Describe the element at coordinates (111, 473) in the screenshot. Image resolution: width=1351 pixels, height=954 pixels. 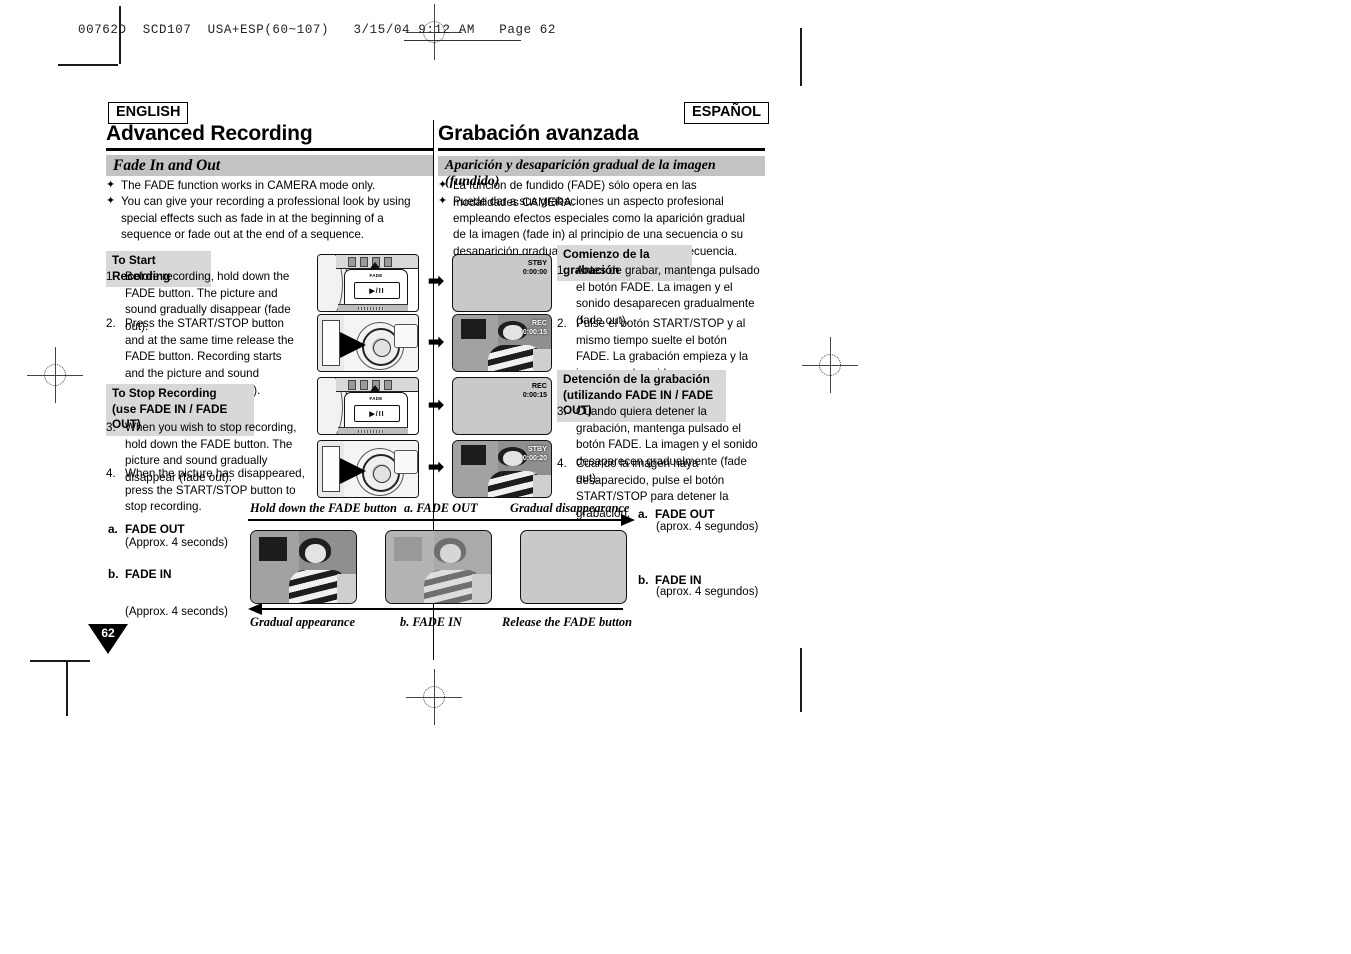
I see `step-number: 4.` at that location.